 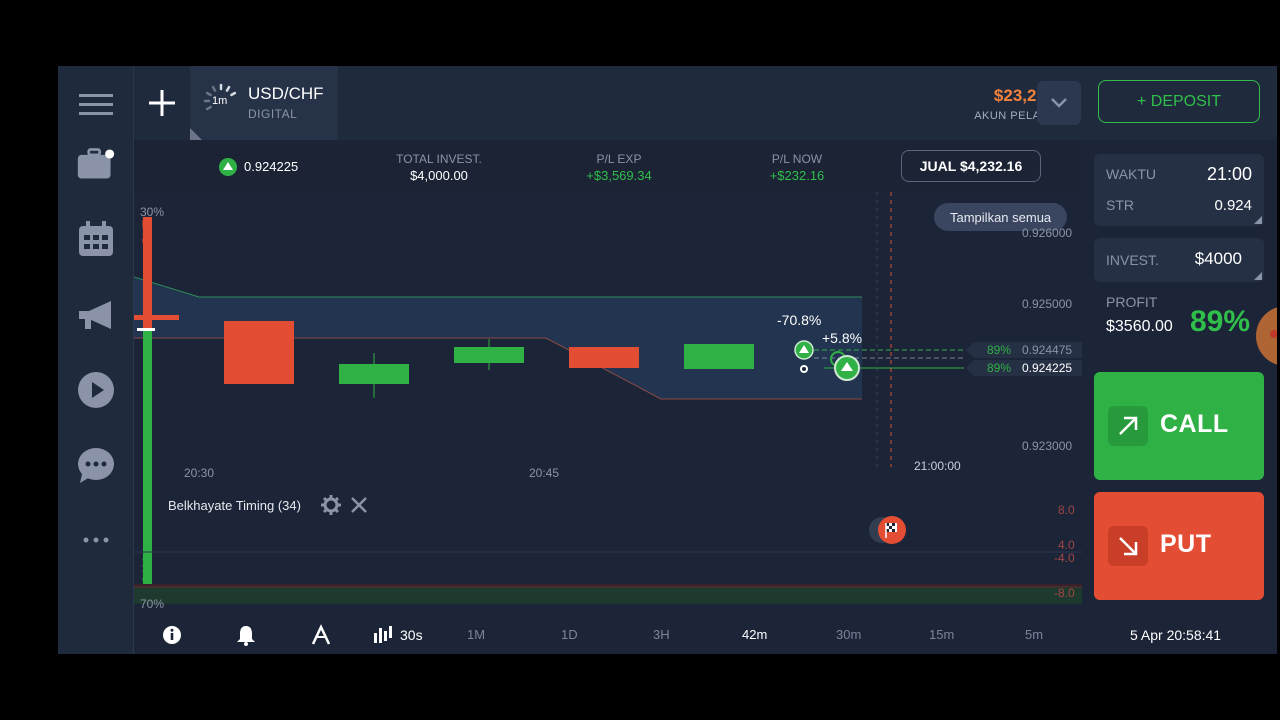 What do you see at coordinates (1179, 190) in the screenshot?
I see `expiry-time-box: WAKTU 21:00 STR 0.924` at bounding box center [1179, 190].